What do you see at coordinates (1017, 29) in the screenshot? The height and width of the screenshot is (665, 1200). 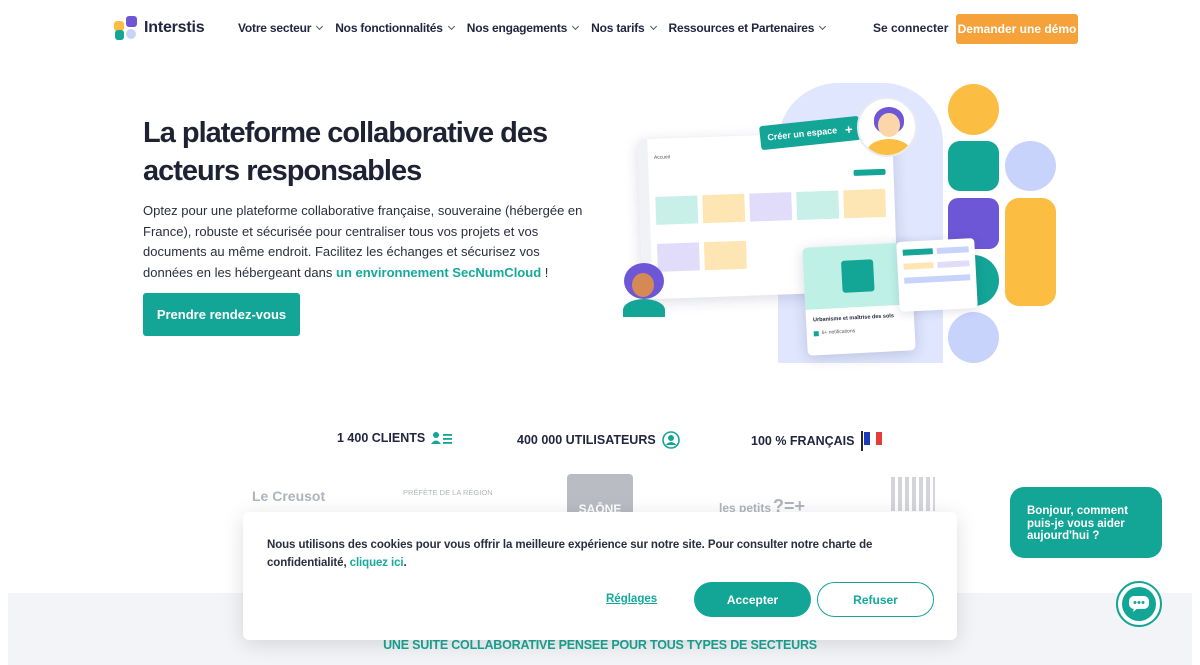 I see `request-demo-button: Demander une démo` at bounding box center [1017, 29].